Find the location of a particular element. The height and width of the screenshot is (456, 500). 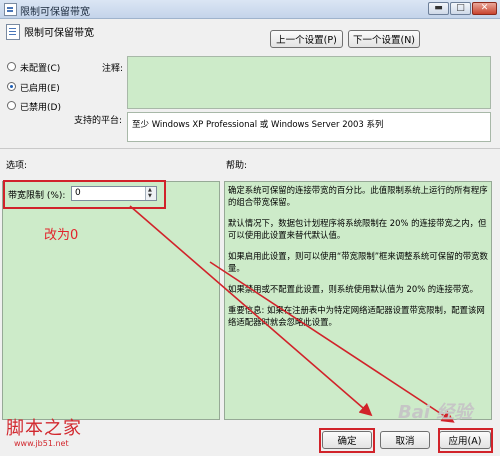

site-url-watermark: www.jb51.net is located at coordinates (41, 443).